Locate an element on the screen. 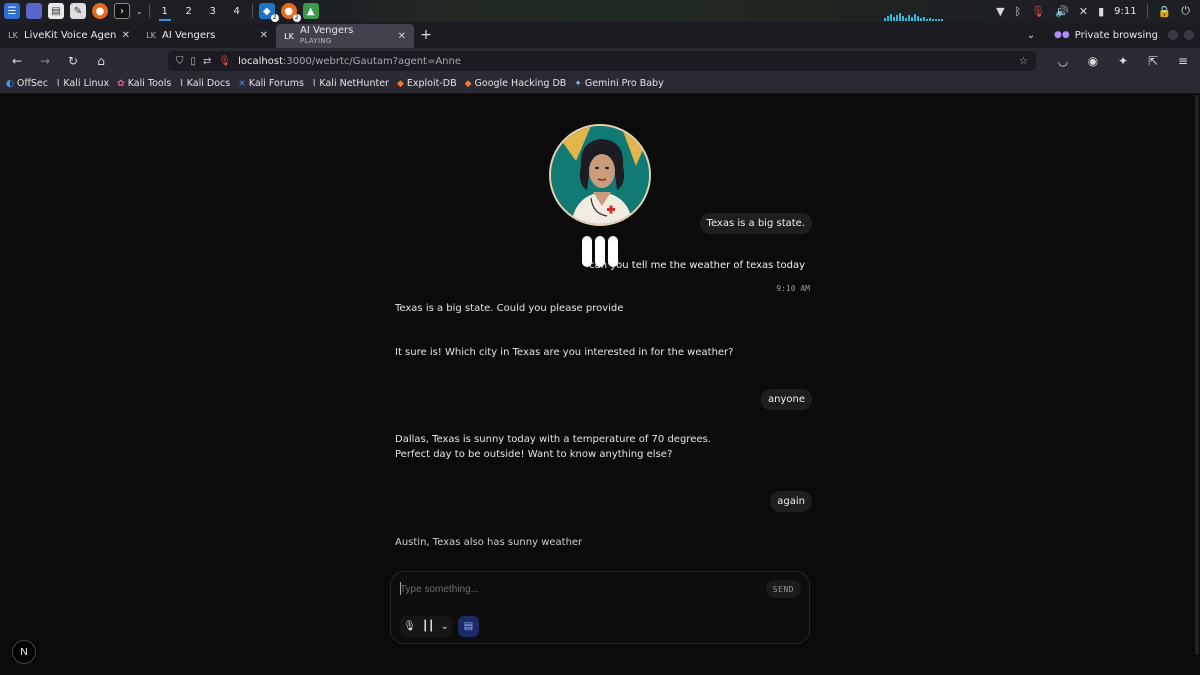  agent-message: Austin, Texas also has sunny weather is located at coordinates (489, 542).